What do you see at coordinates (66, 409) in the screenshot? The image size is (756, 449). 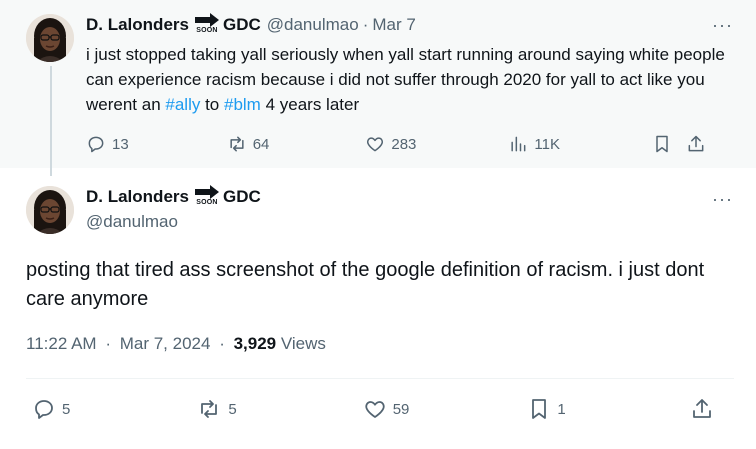 I see `main-reply-count: 5` at bounding box center [66, 409].